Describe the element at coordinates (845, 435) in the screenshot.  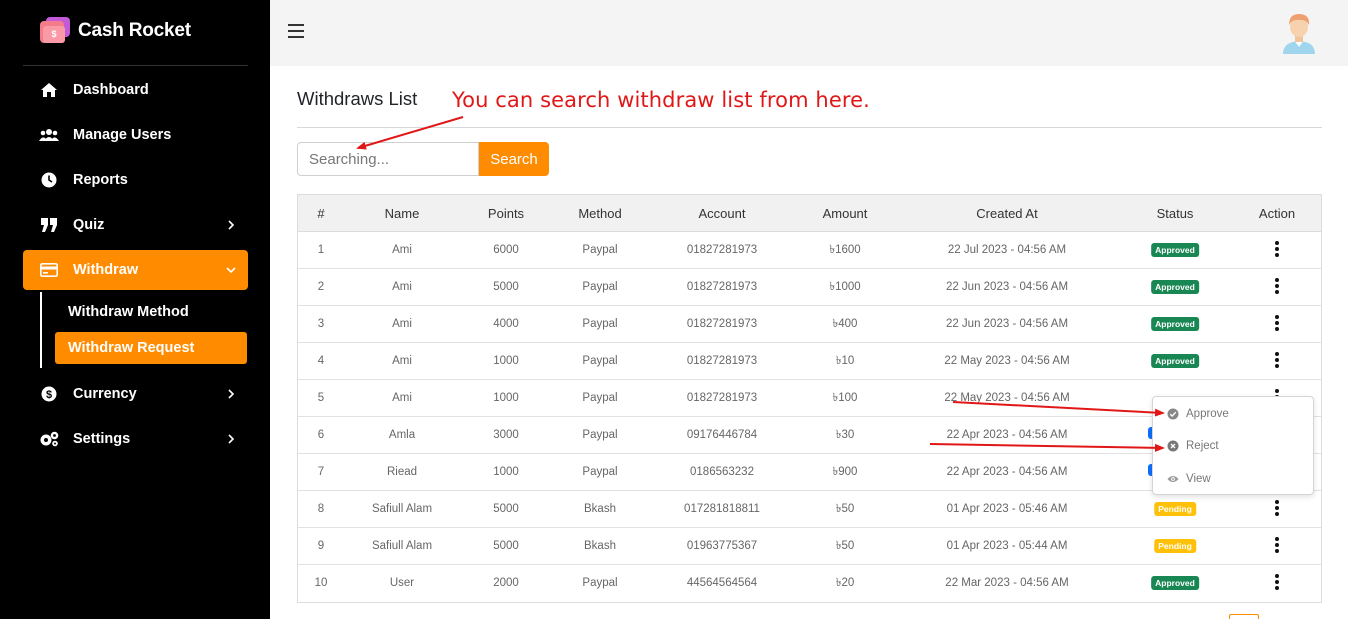
I see `cell-amount: ৳30` at that location.